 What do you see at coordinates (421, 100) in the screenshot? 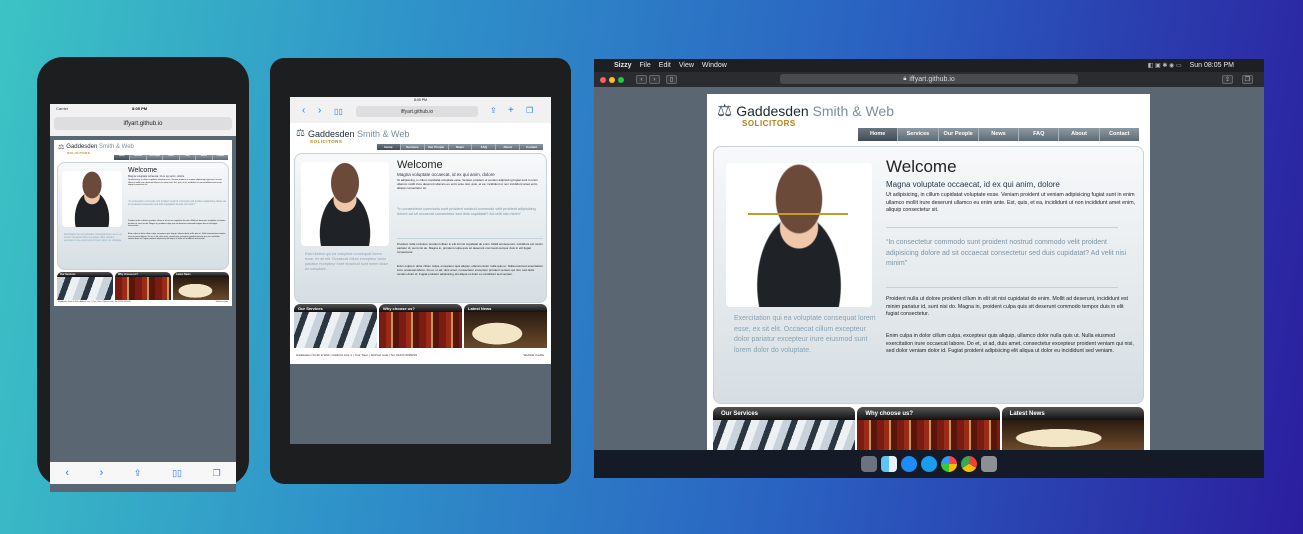
I see `tablet-time: 8:05 PM` at bounding box center [421, 100].